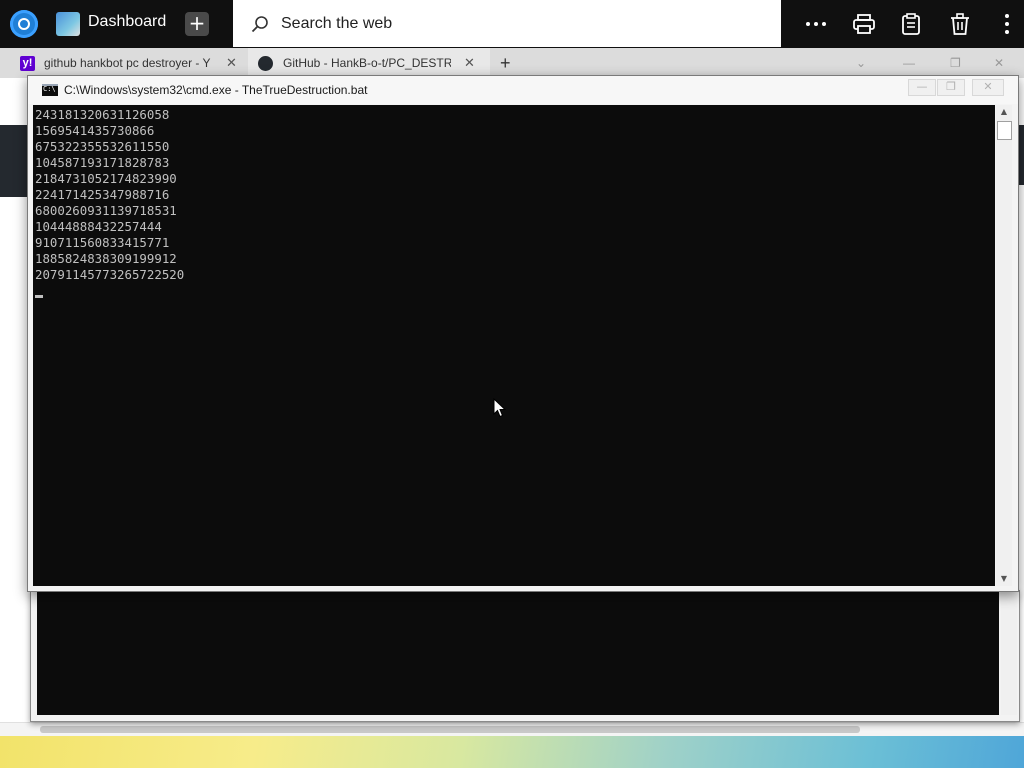 This screenshot has width=1024, height=768. What do you see at coordinates (500, 408) in the screenshot?
I see `mouse-pointer-icon` at bounding box center [500, 408].